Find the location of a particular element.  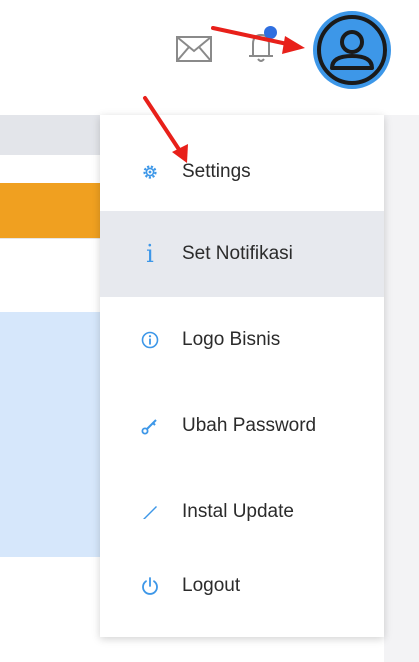

power-icon is located at coordinates (150, 586).